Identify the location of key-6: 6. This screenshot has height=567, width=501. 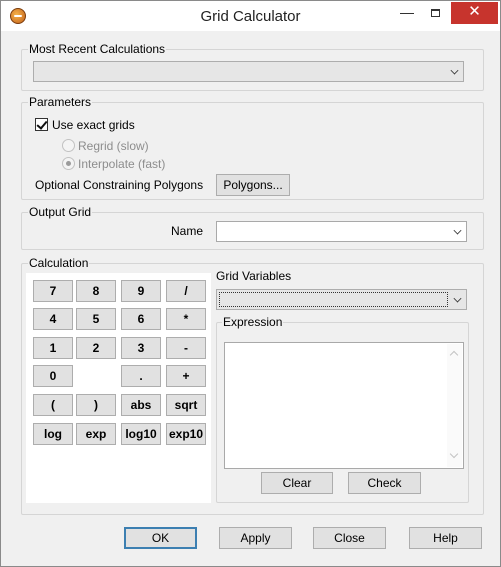
(141, 319).